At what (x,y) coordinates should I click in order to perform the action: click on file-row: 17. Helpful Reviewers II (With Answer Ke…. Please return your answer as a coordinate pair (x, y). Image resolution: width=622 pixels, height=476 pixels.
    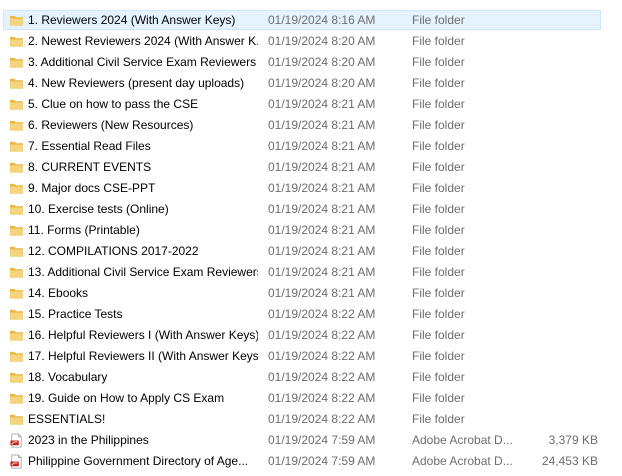
    Looking at the image, I should click on (311, 356).